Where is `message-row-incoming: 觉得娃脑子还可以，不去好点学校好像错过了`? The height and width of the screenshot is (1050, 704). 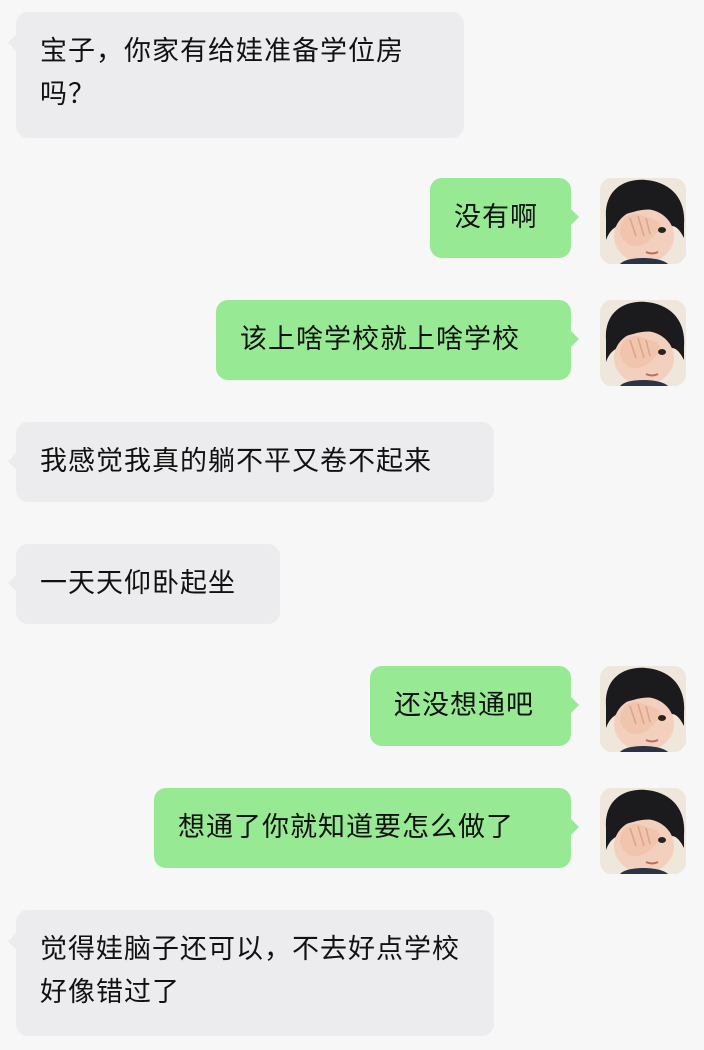
message-row-incoming: 觉得娃脑子还可以，不去好点学校好像错过了 is located at coordinates (251, 973).